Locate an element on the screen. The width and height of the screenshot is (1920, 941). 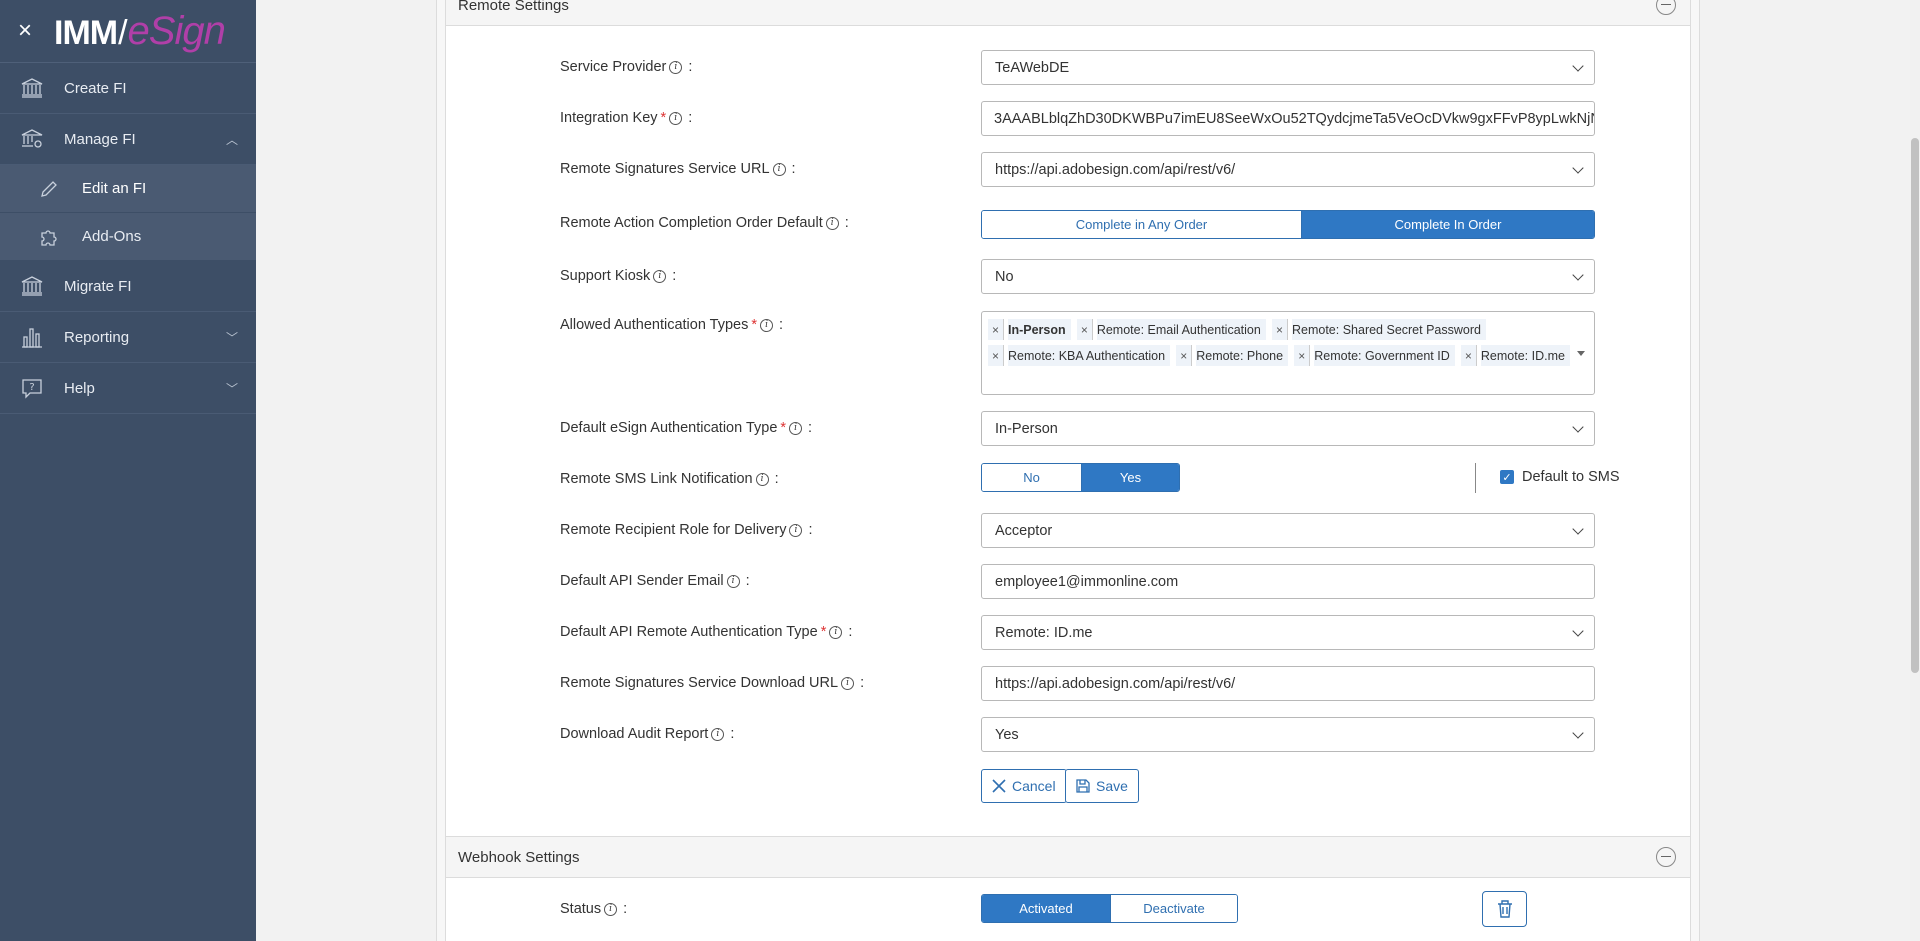
audit-report-select: Yes is located at coordinates (1288, 734).